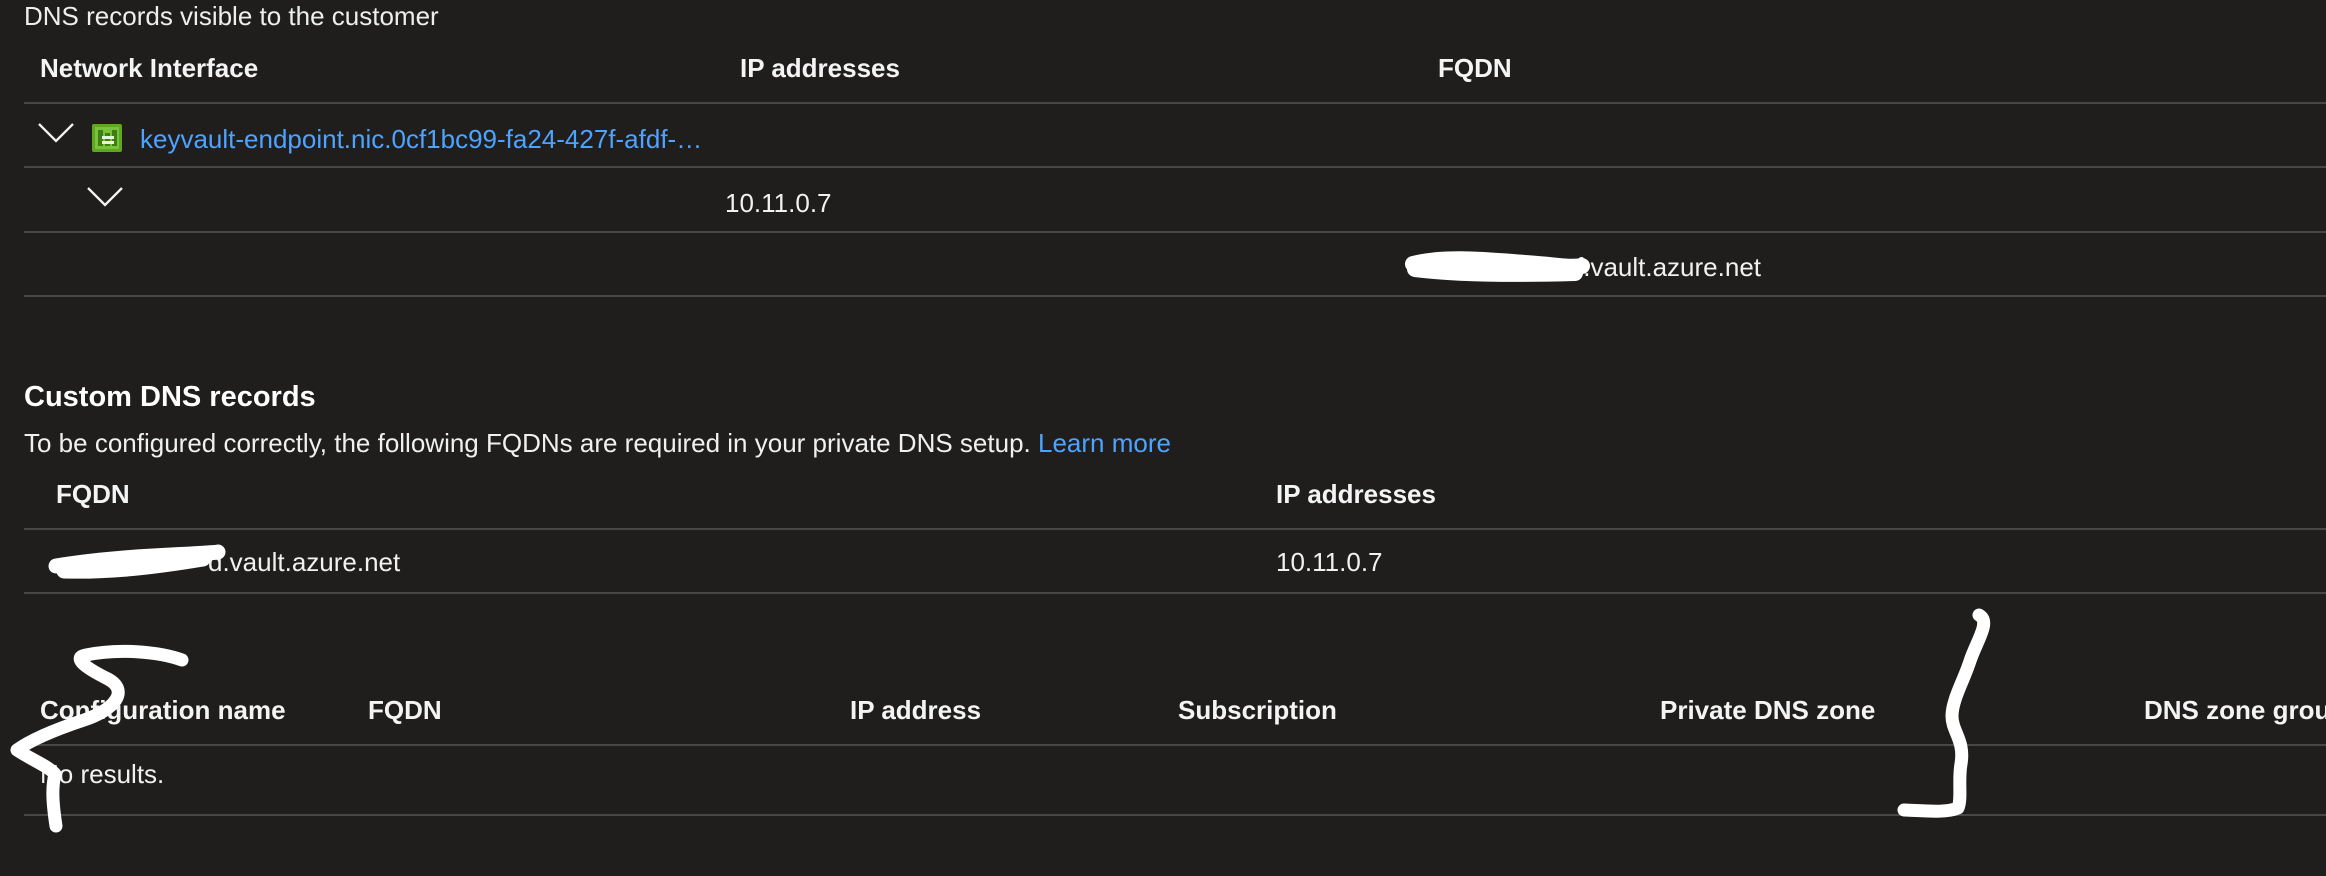 Image resolution: width=2326 pixels, height=876 pixels. Describe the element at coordinates (163, 710) in the screenshot. I see `column-header-configuration-name: Configuration name` at that location.